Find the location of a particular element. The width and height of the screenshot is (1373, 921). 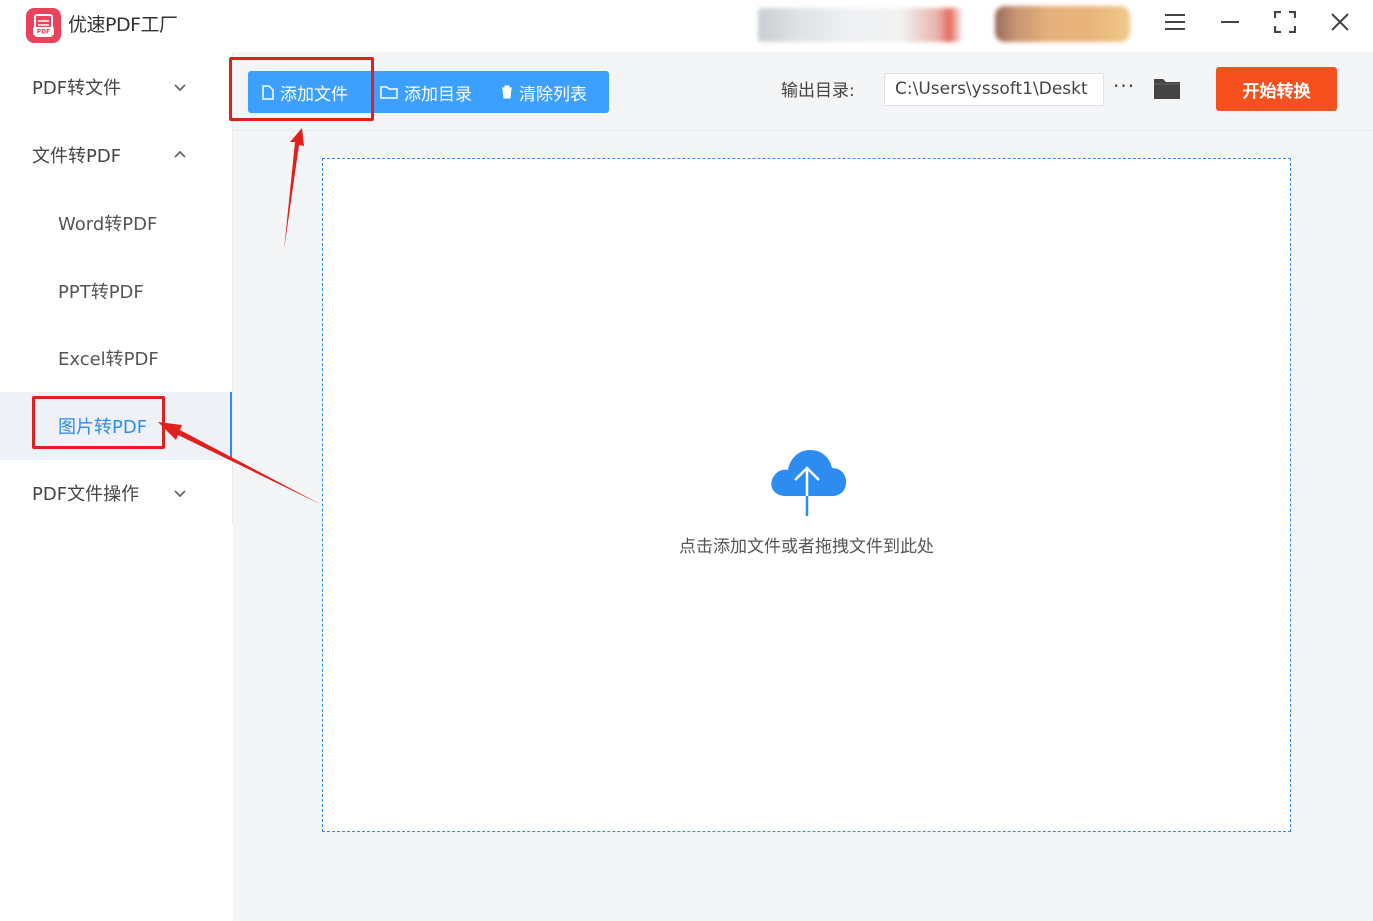

add-directory-button: 添加目录 is located at coordinates (426, 92).